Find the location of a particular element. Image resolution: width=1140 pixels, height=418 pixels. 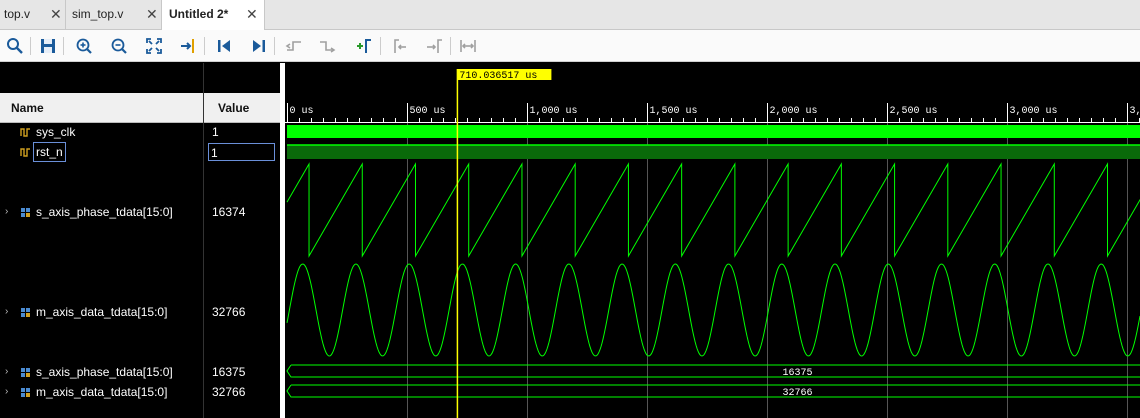

zoom-fit-icon is located at coordinates (154, 46).